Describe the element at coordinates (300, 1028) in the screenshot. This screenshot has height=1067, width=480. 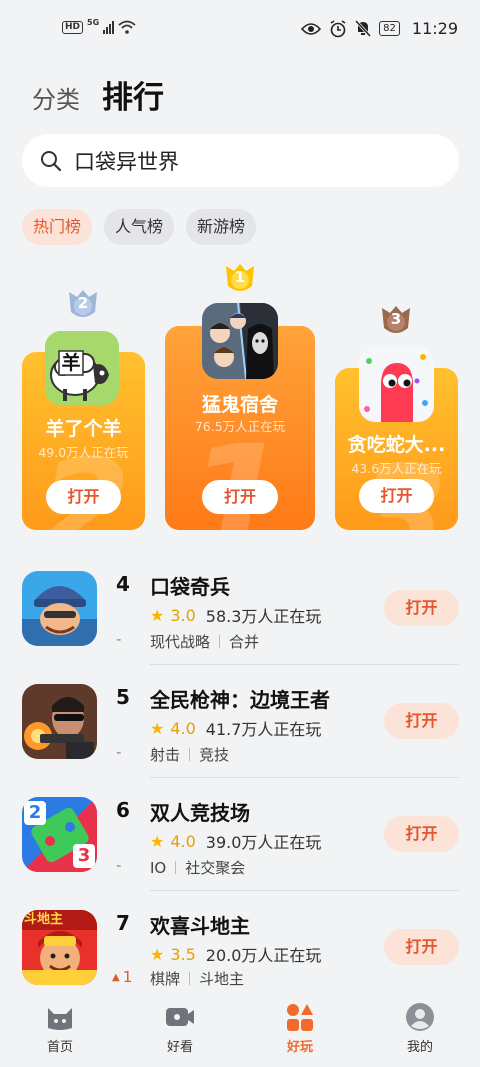
I see `nav-games: 好玩` at that location.